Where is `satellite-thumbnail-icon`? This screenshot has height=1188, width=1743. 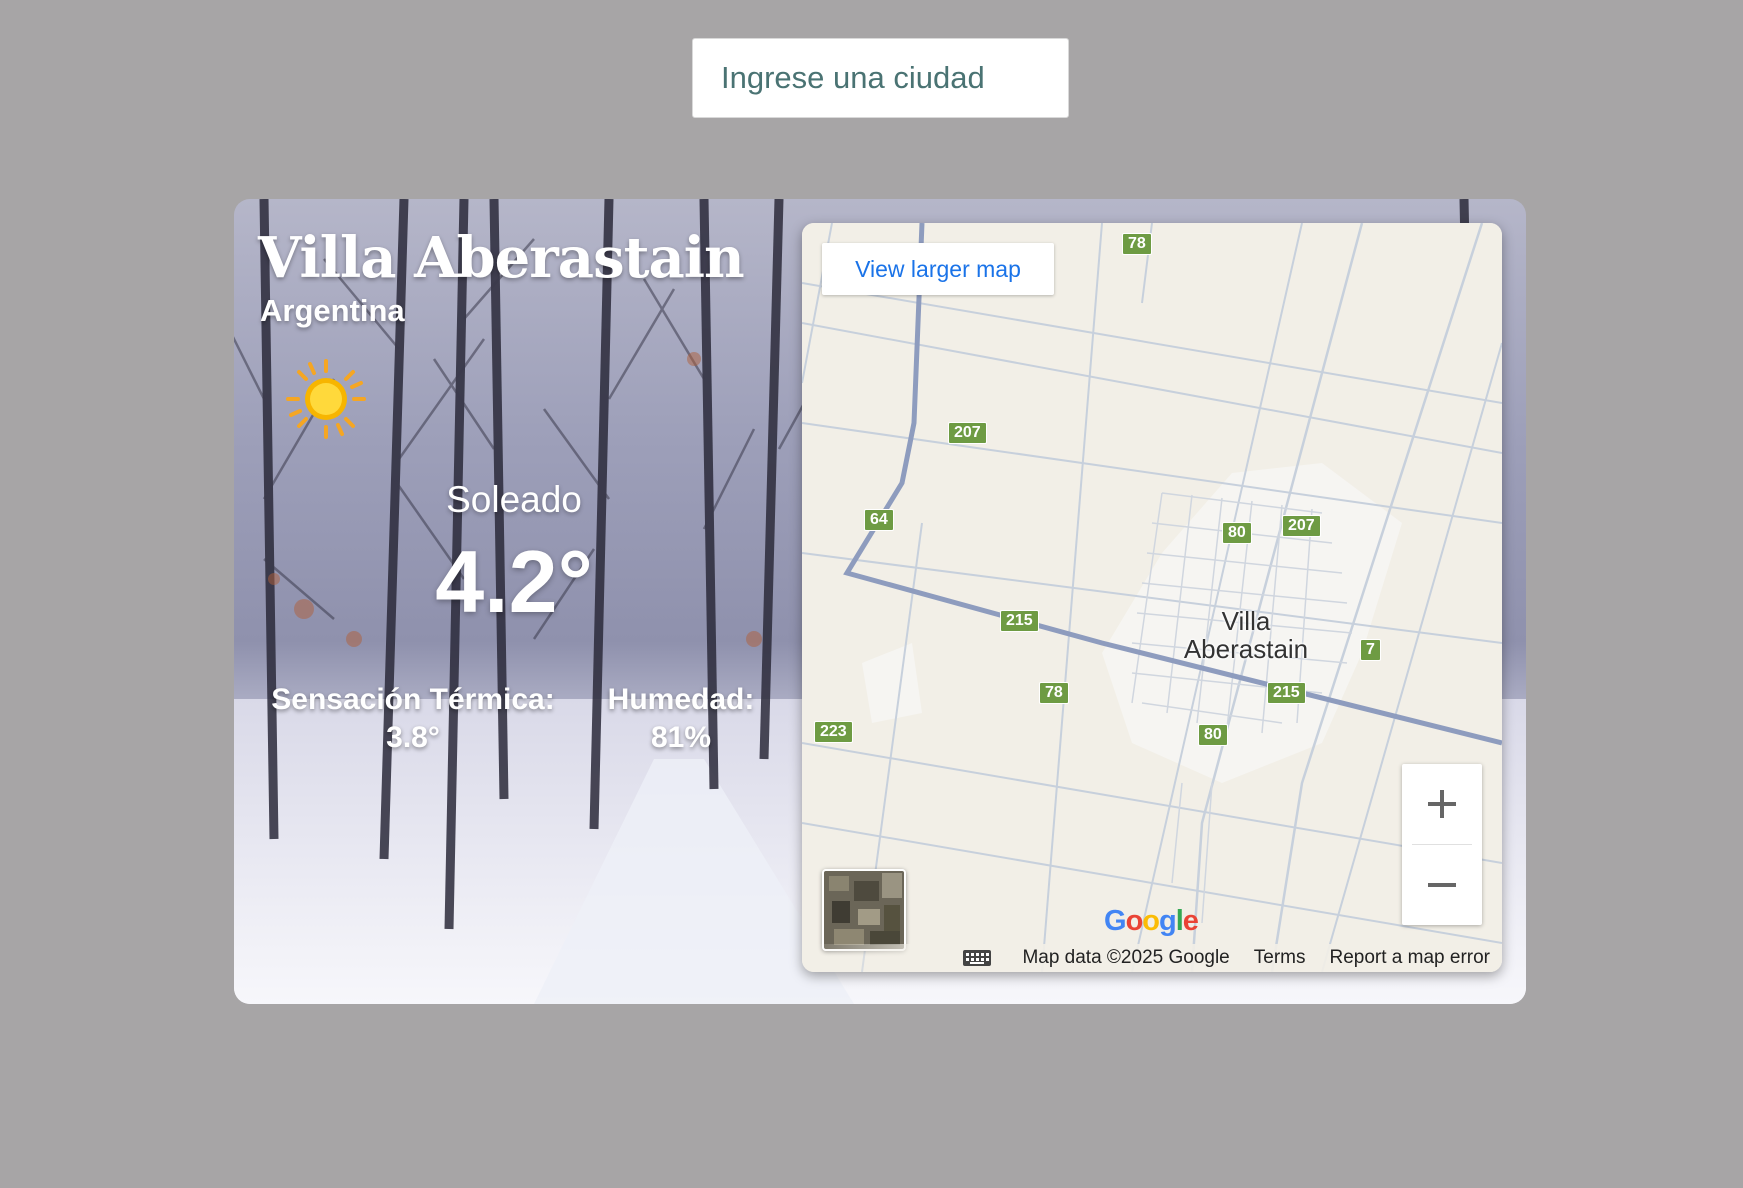 satellite-thumbnail-icon is located at coordinates (864, 910).